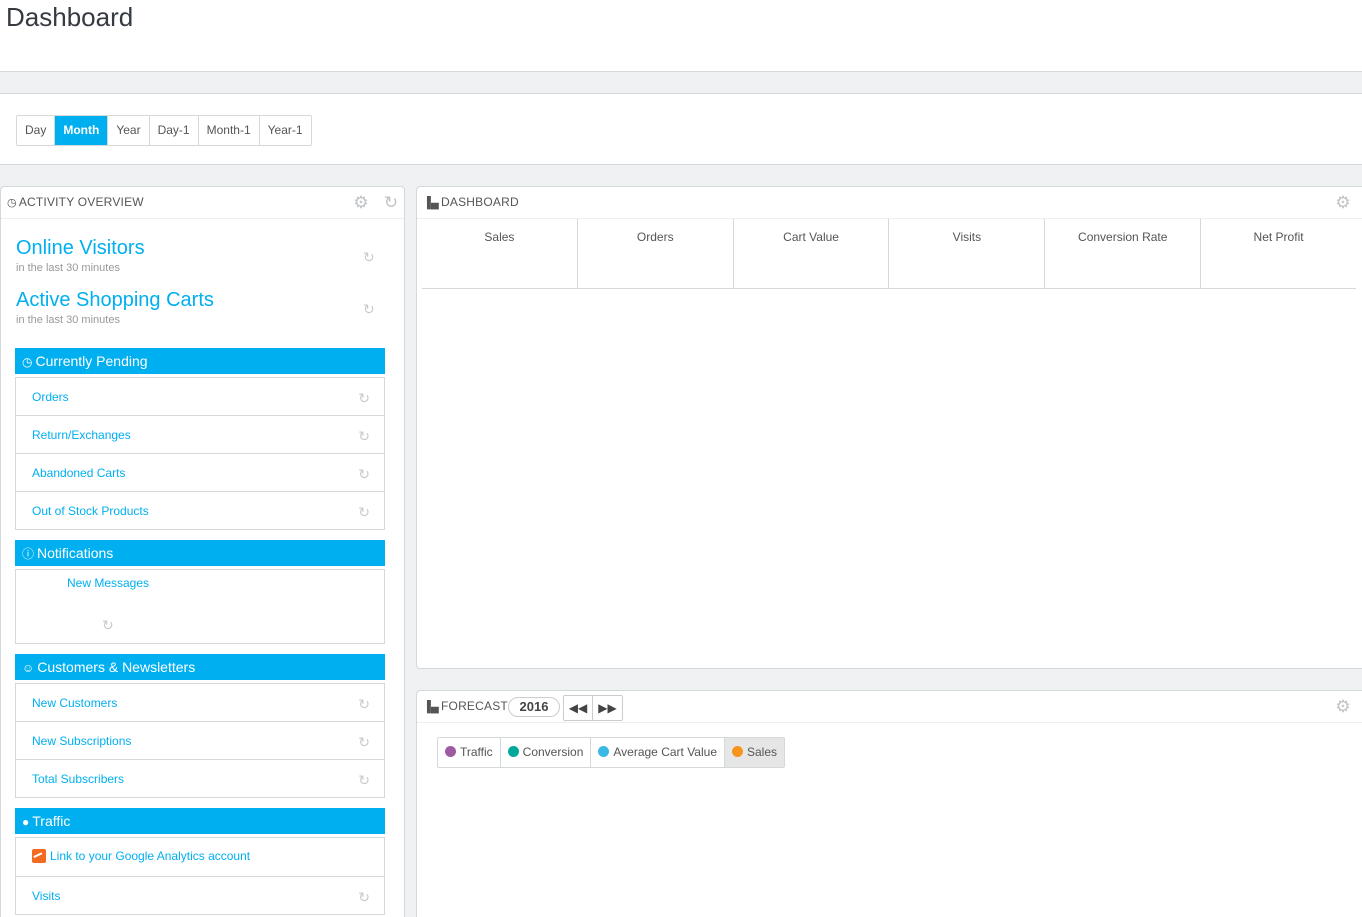 This screenshot has width=1362, height=917. What do you see at coordinates (200, 606) in the screenshot?
I see `notifications-box: New Messages ↻` at bounding box center [200, 606].